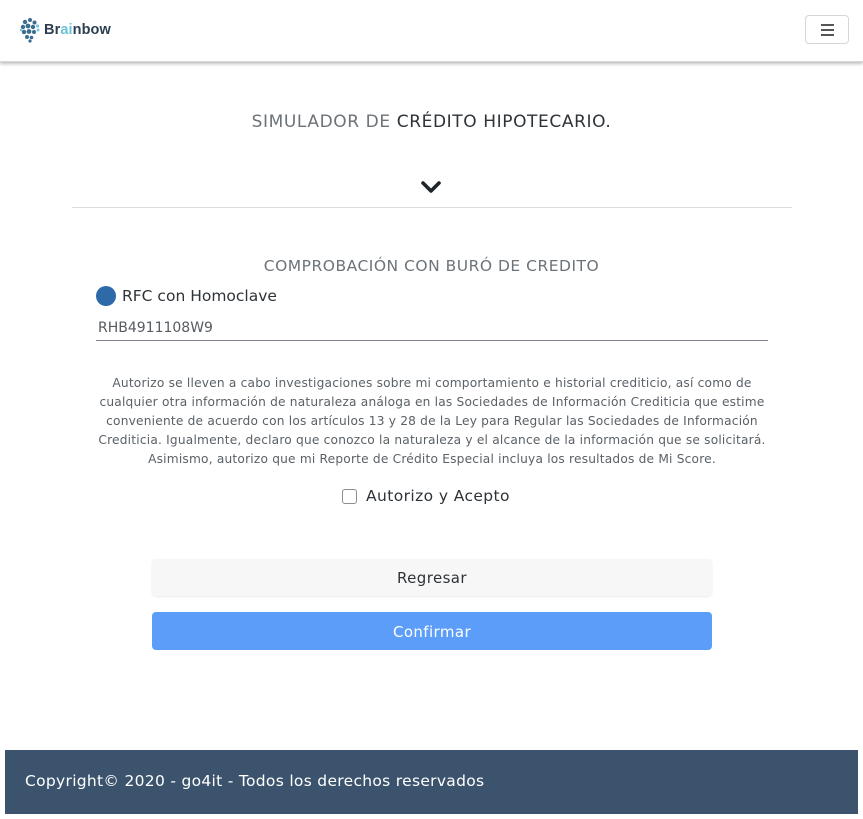 The image size is (863, 819). What do you see at coordinates (199, 296) in the screenshot?
I see `rfc-radio-label: RFC con Homoclave` at bounding box center [199, 296].